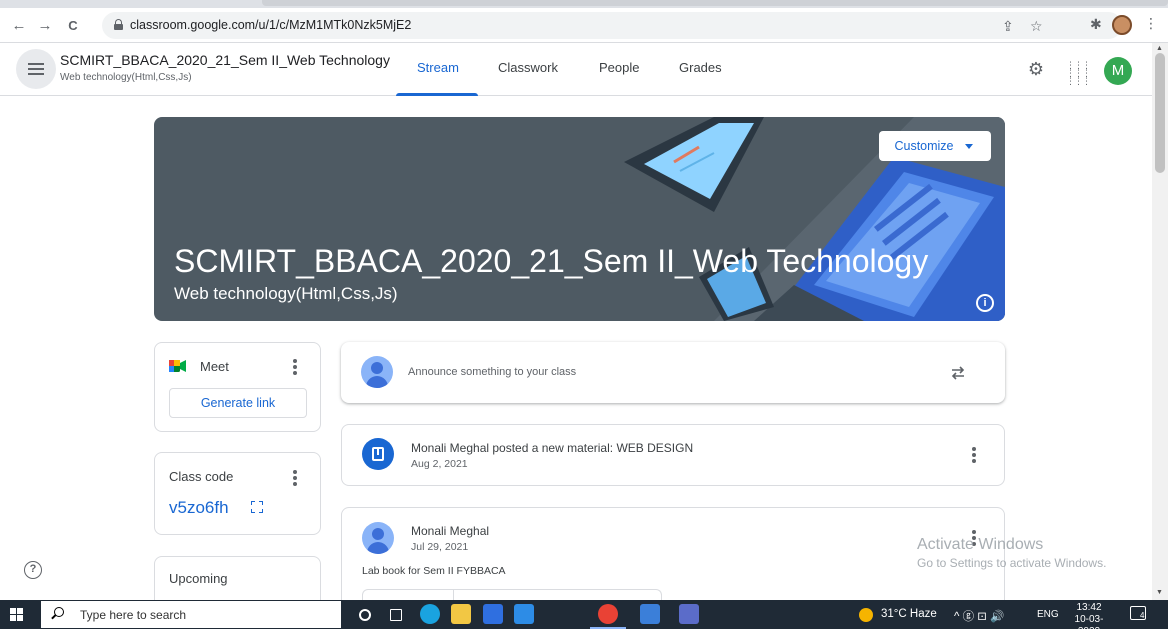  I want to click on customize-button: Customize, so click(935, 146).